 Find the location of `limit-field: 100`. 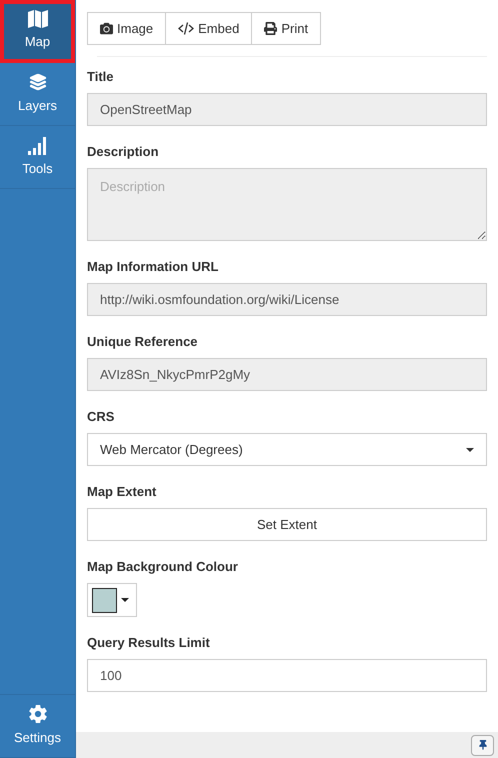

limit-field: 100 is located at coordinates (287, 675).